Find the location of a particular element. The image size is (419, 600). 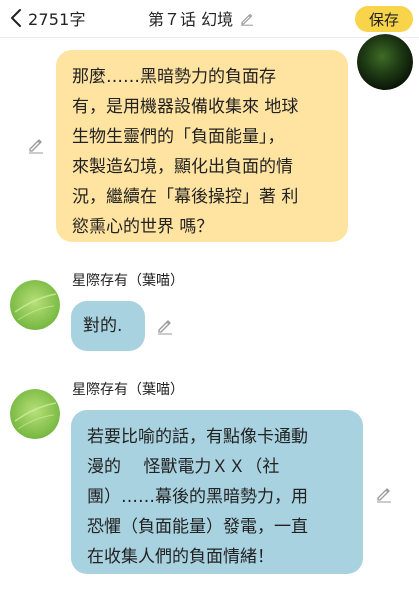

chapter-title-area: 第７话 幻境 is located at coordinates (201, 18).